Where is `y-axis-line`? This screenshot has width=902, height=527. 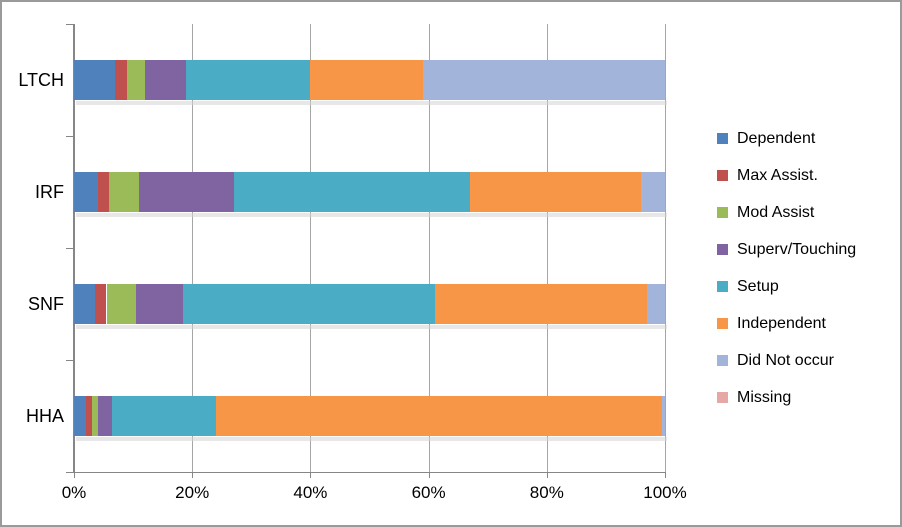 y-axis-line is located at coordinates (73, 248).